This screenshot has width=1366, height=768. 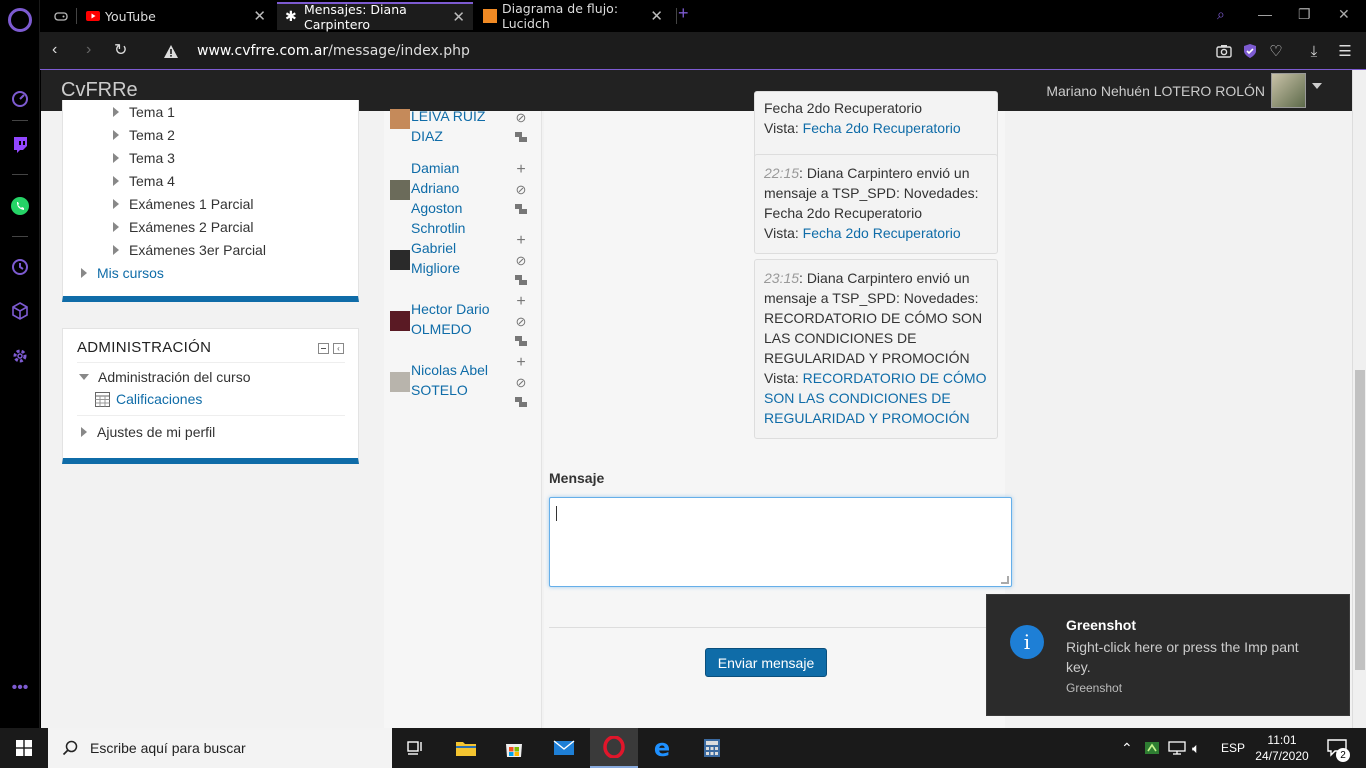 I want to click on tree-item-ajustes-perfil: Ajustes de mi perfil, so click(x=148, y=432).